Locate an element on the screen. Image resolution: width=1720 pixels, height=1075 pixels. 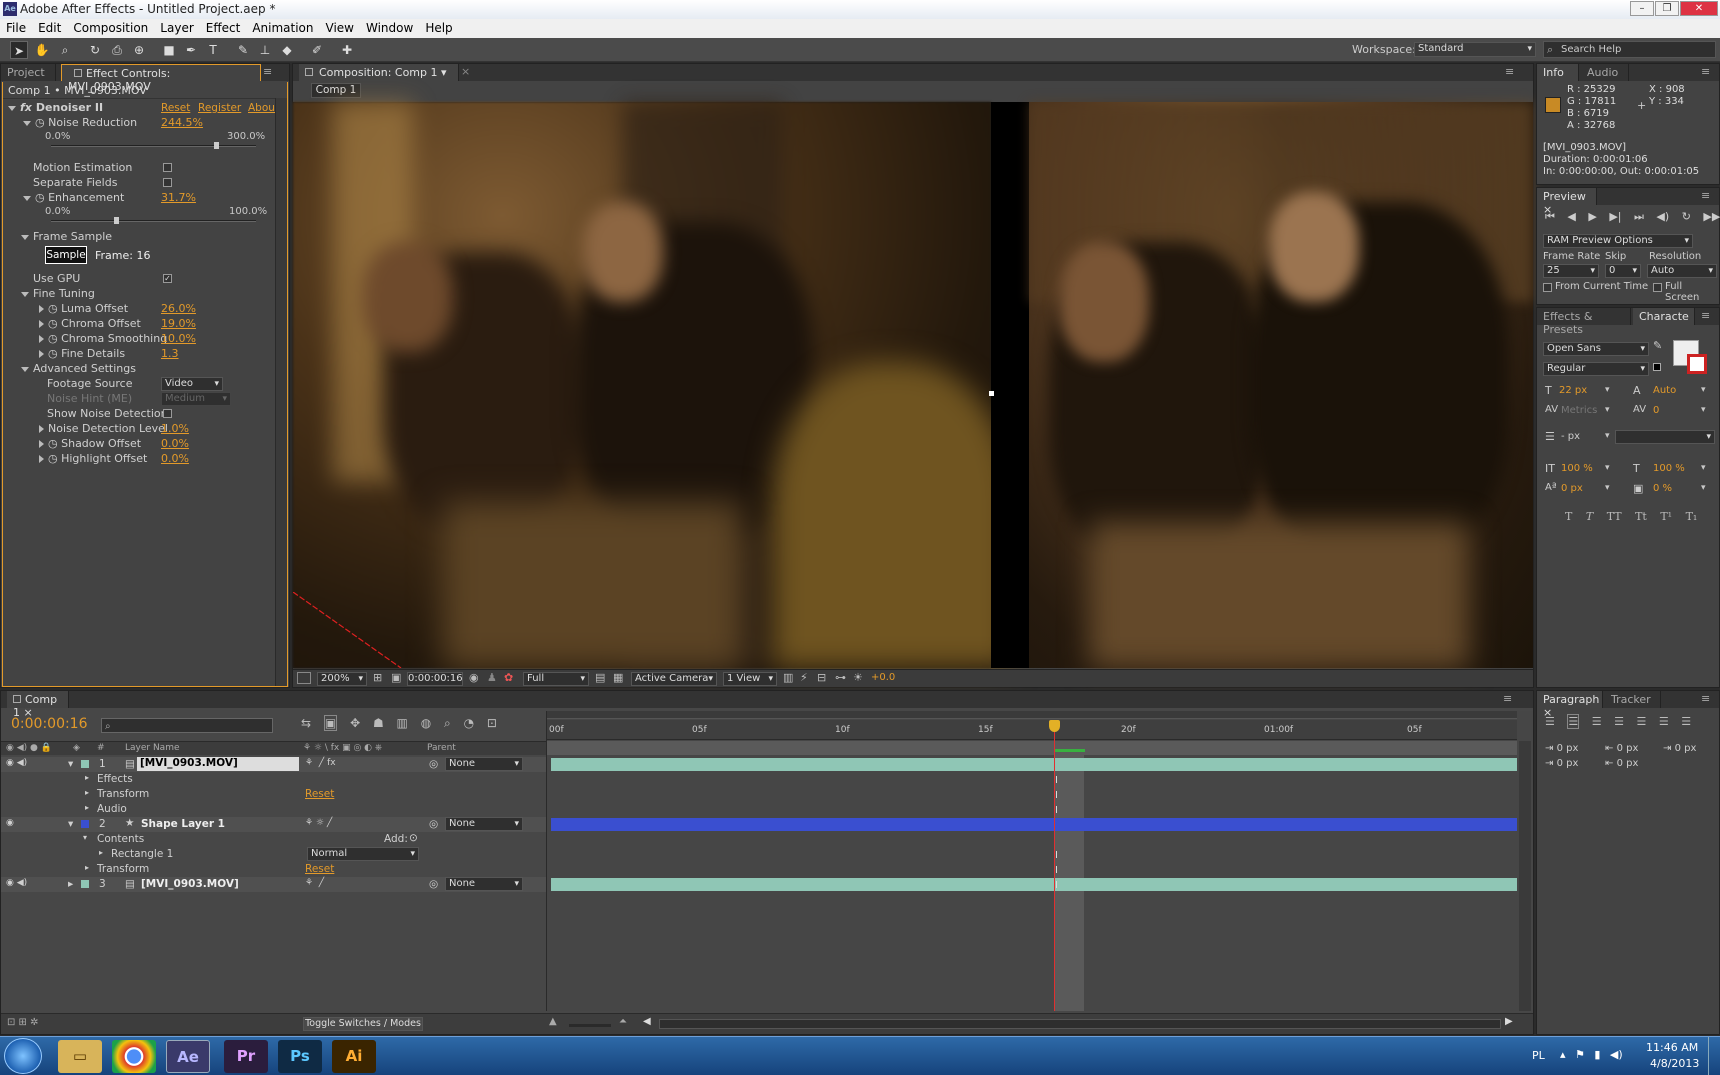
vertical-scrollbar is located at coordinates (1525, 876).